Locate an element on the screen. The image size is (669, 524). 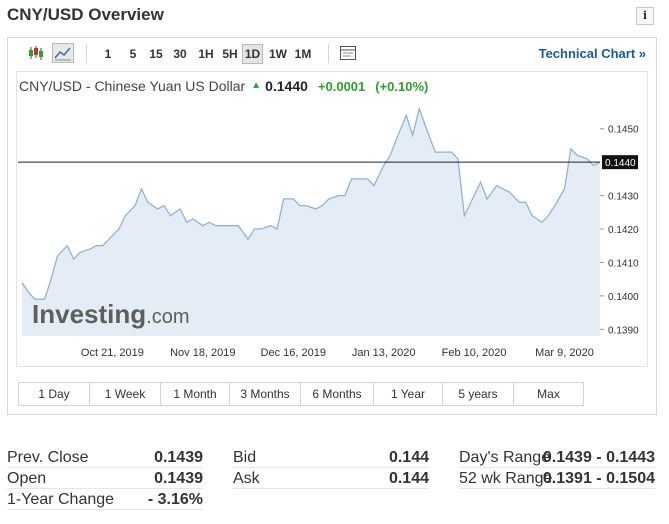
stat-value: 0.1439 - 0.1443 is located at coordinates (598, 457).